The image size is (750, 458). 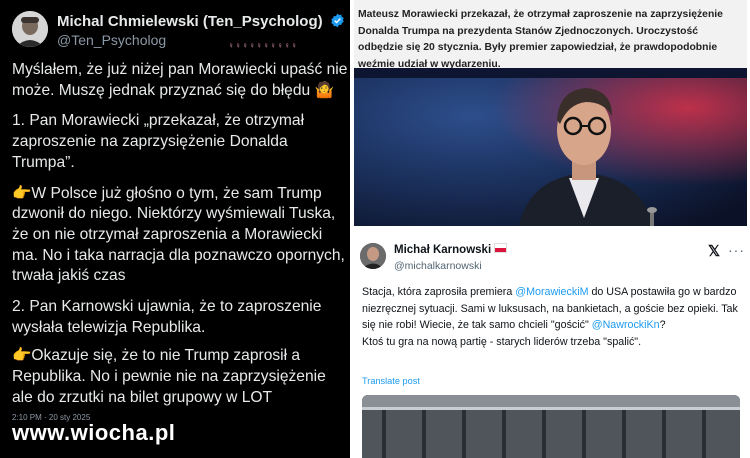 I want to click on mention-link: @MorawieckiM, so click(x=551, y=292).